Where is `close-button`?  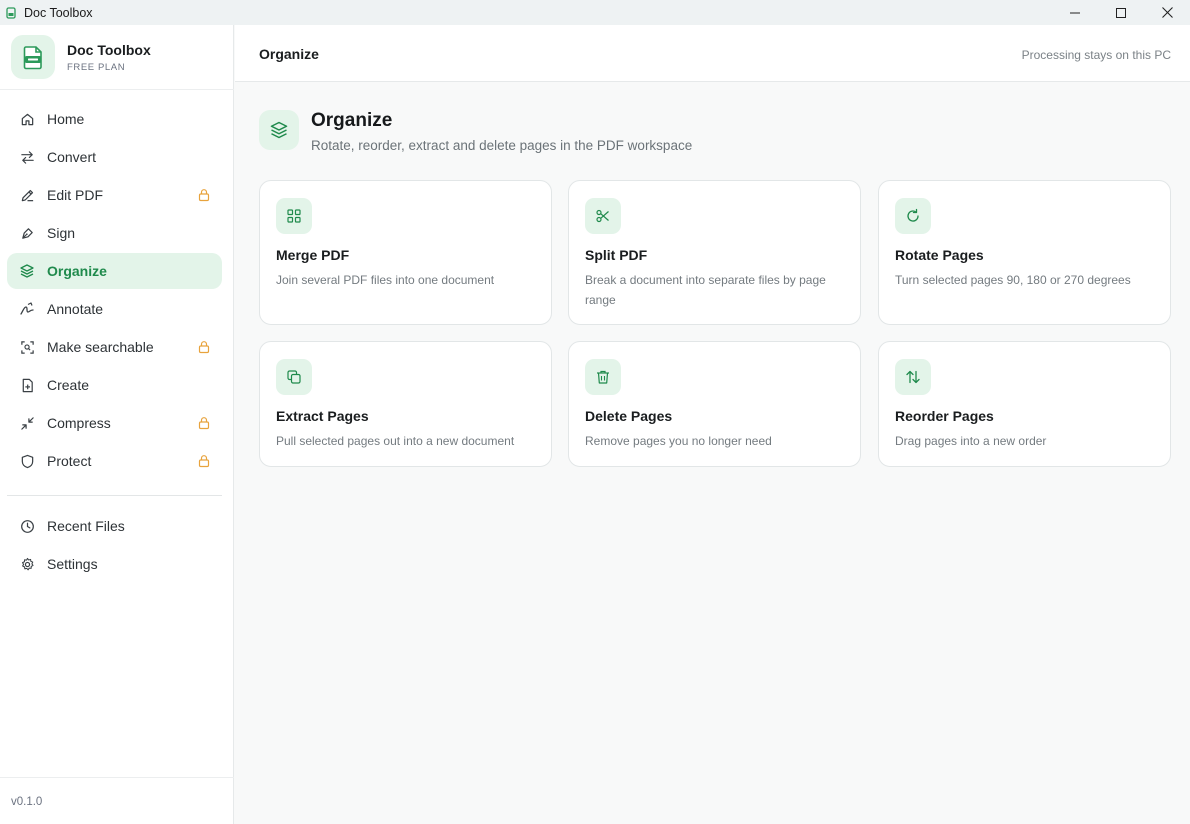
close-button is located at coordinates (1167, 12).